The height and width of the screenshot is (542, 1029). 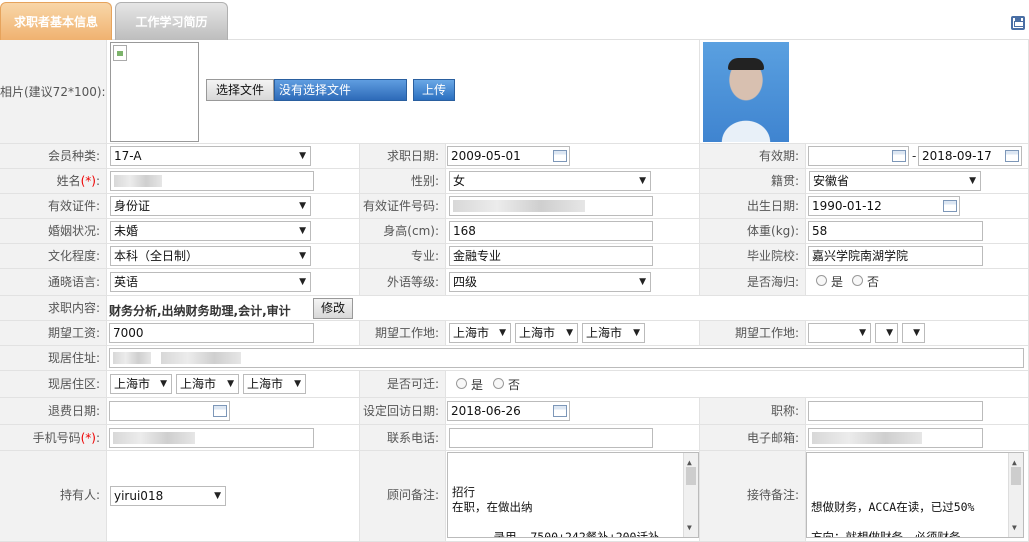 What do you see at coordinates (333, 308) in the screenshot?
I see `modify-button: 修改` at bounding box center [333, 308].